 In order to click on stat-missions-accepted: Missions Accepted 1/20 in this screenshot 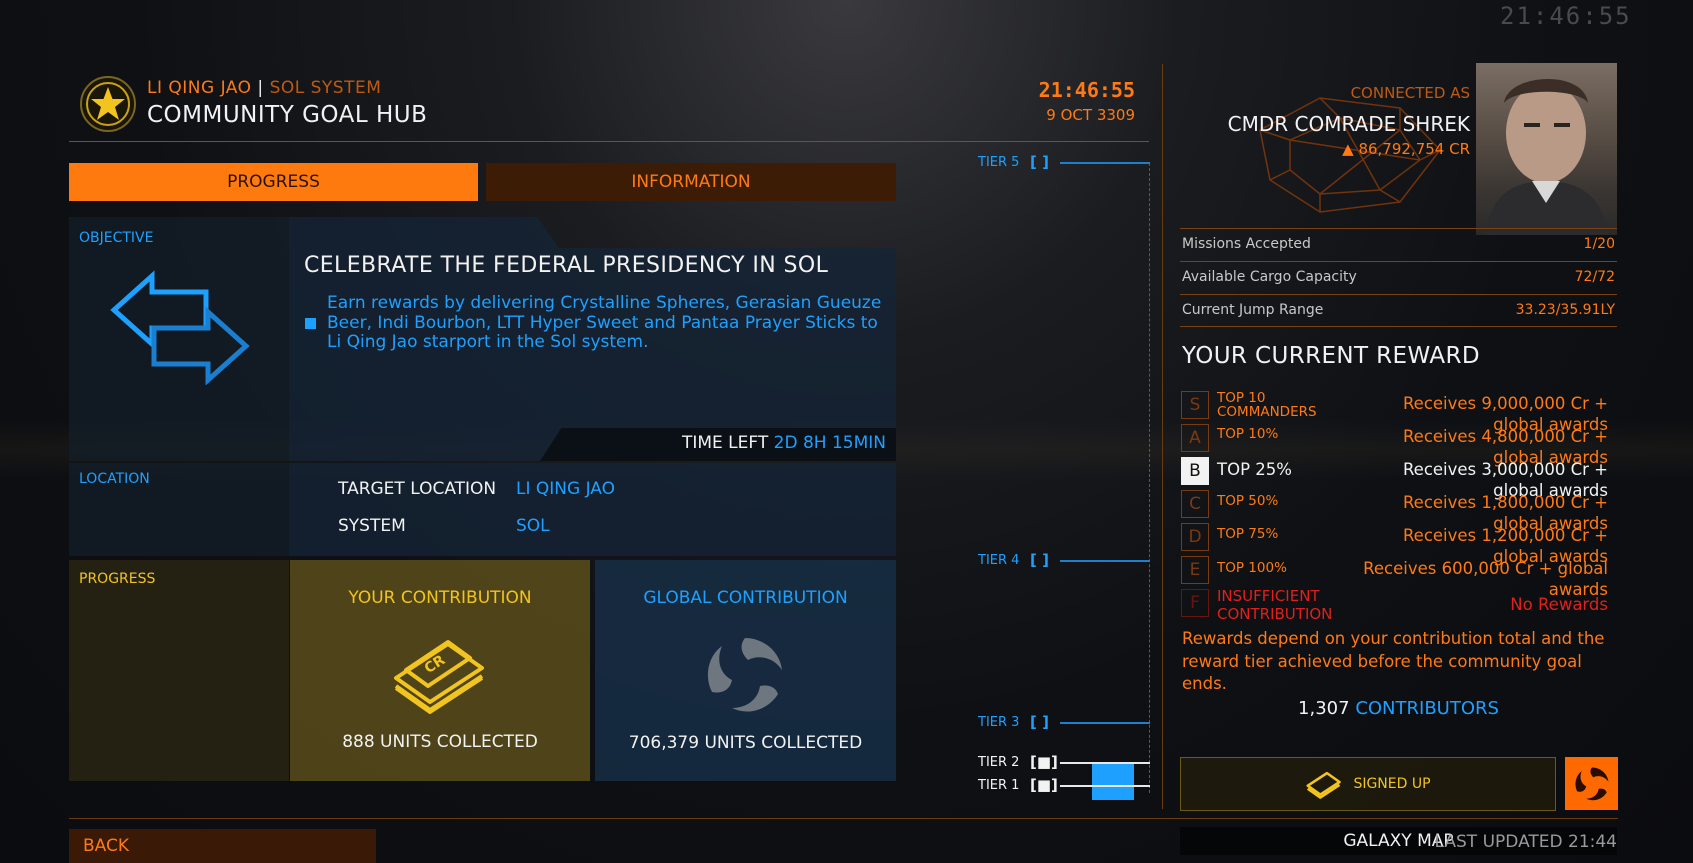, I will do `click(1398, 244)`.